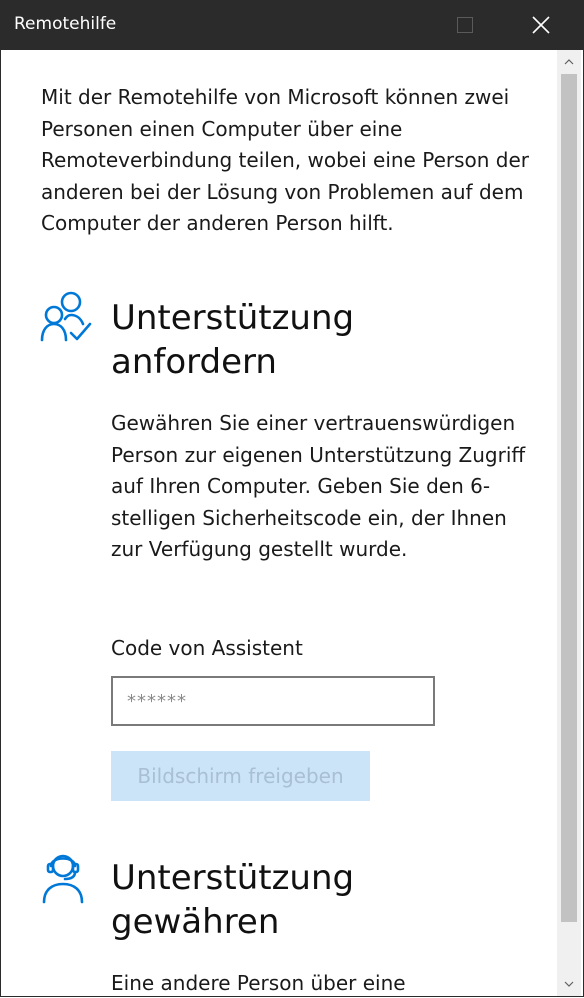  I want to click on share-screen-button: Bildschirm freigeben, so click(240, 776).